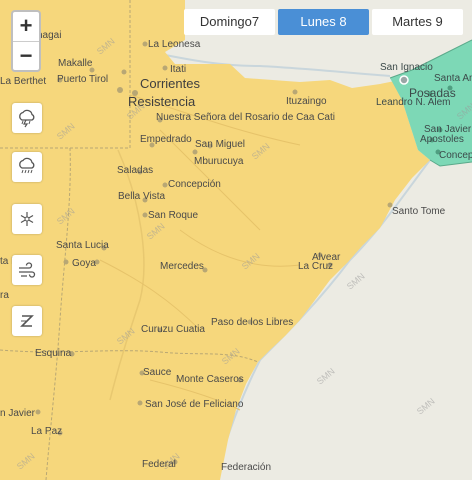 This screenshot has height=480, width=472. What do you see at coordinates (173, 215) in the screenshot?
I see `label-san-roque: San Roque` at bounding box center [173, 215].